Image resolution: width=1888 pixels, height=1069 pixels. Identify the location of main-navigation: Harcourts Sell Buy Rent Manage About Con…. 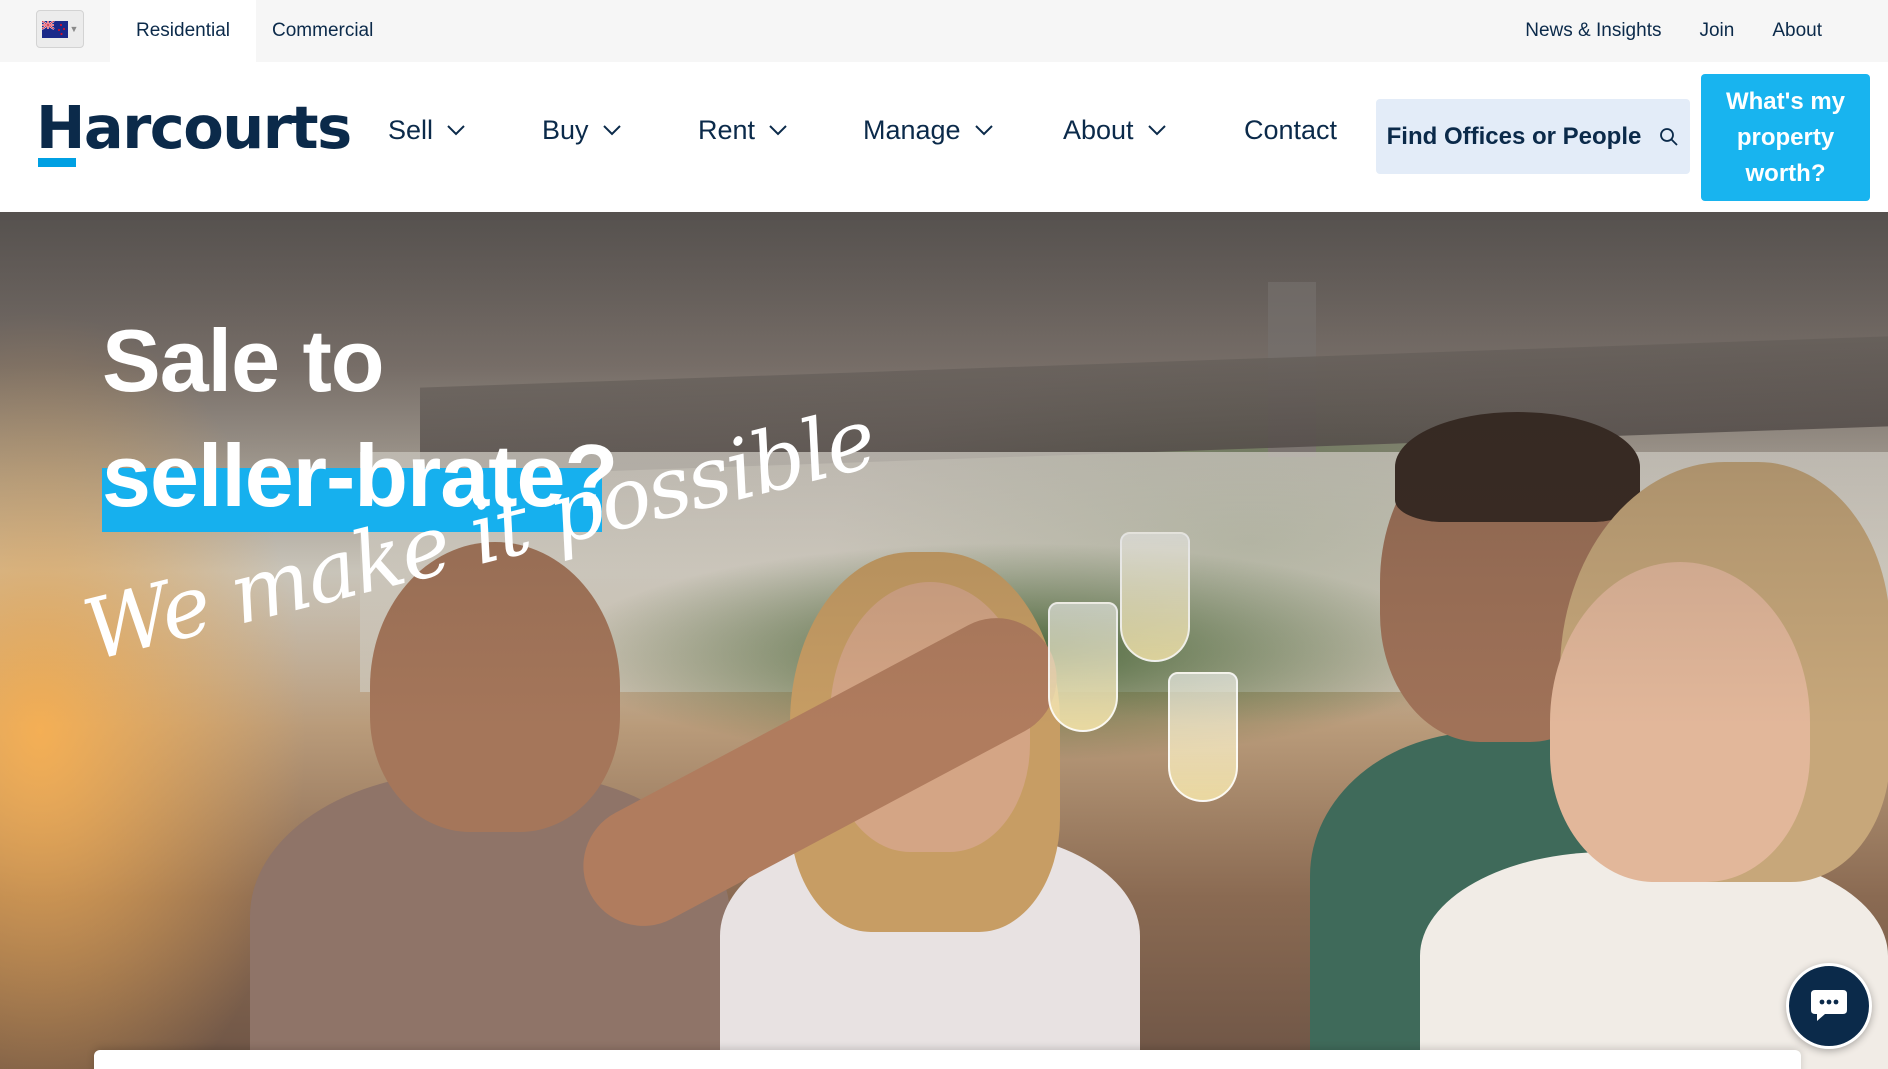
(944, 137).